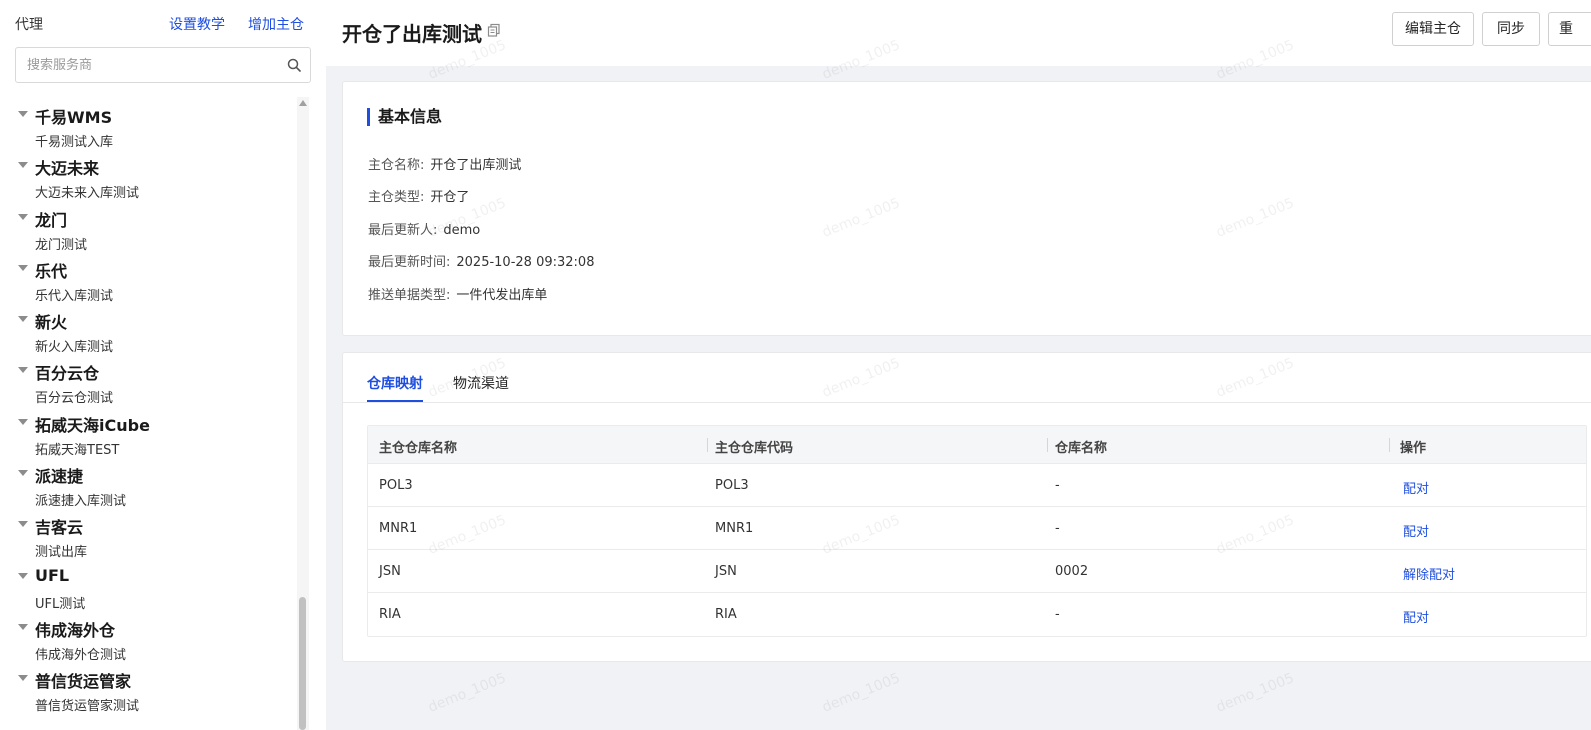 This screenshot has height=730, width=1591. What do you see at coordinates (52, 575) in the screenshot?
I see `tree-group-label: UFL` at bounding box center [52, 575].